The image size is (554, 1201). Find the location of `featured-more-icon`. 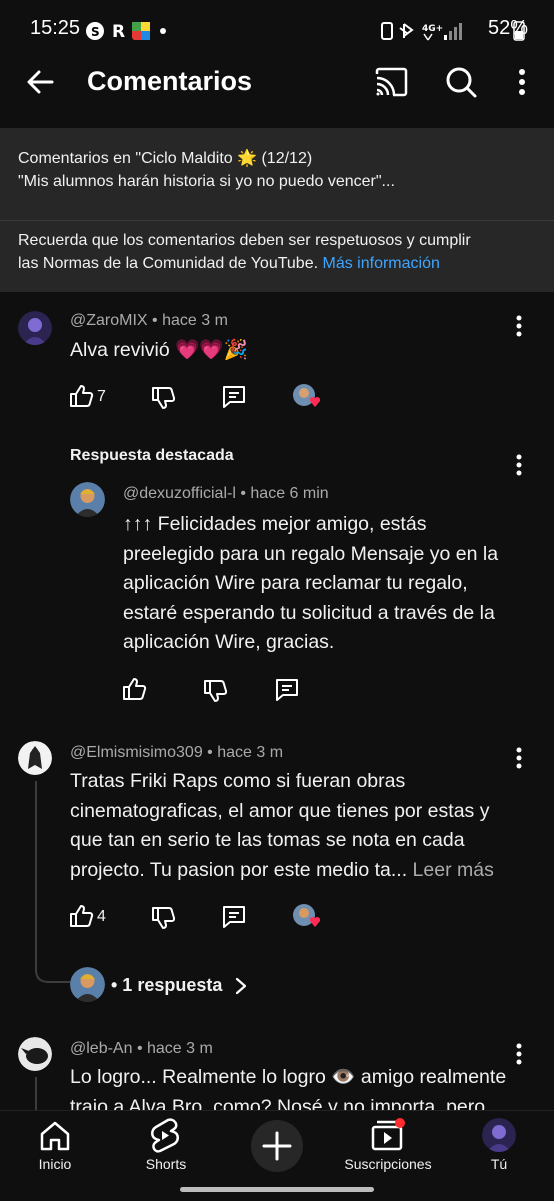

featured-more-icon is located at coordinates (519, 465).